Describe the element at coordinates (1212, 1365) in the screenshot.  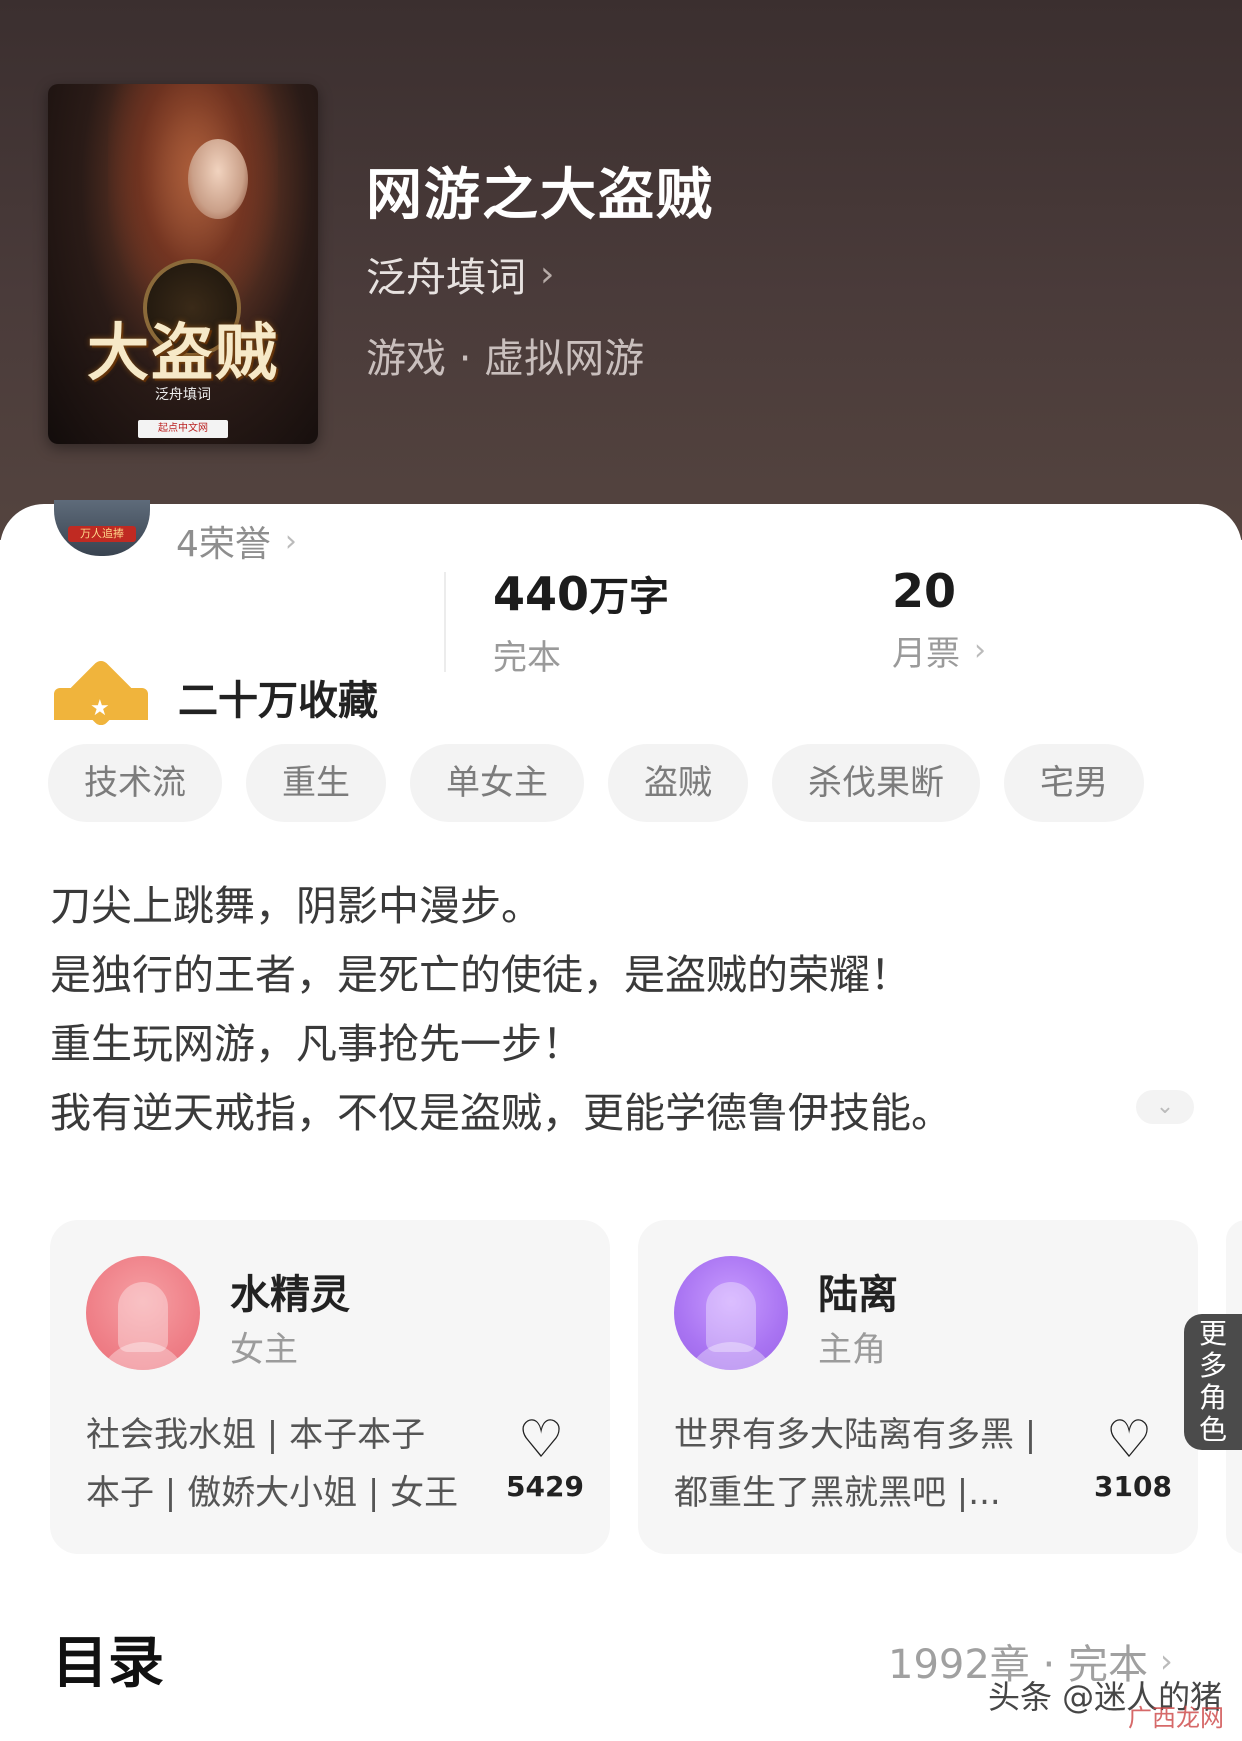
I see `more-roles-char: 多` at that location.